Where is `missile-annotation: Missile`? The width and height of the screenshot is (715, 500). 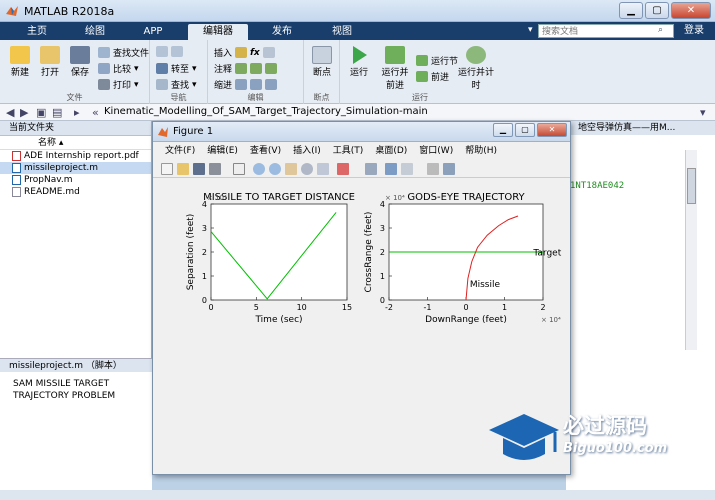 missile-annotation: Missile is located at coordinates (485, 285).